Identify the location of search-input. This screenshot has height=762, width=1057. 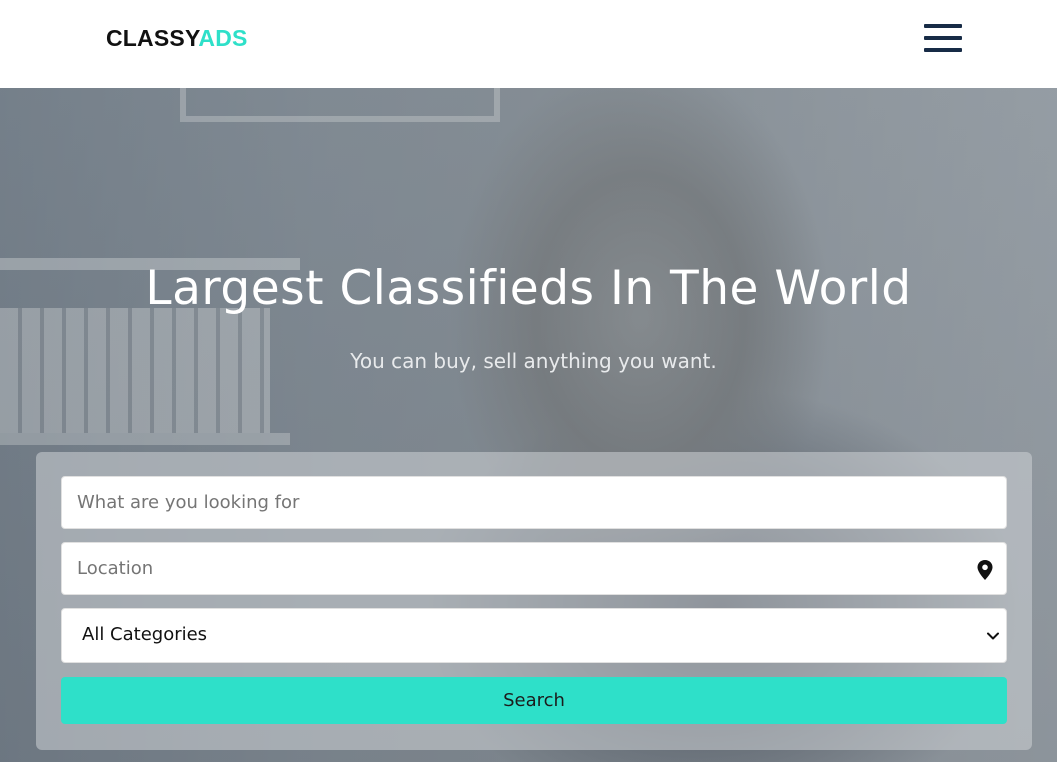
(534, 502).